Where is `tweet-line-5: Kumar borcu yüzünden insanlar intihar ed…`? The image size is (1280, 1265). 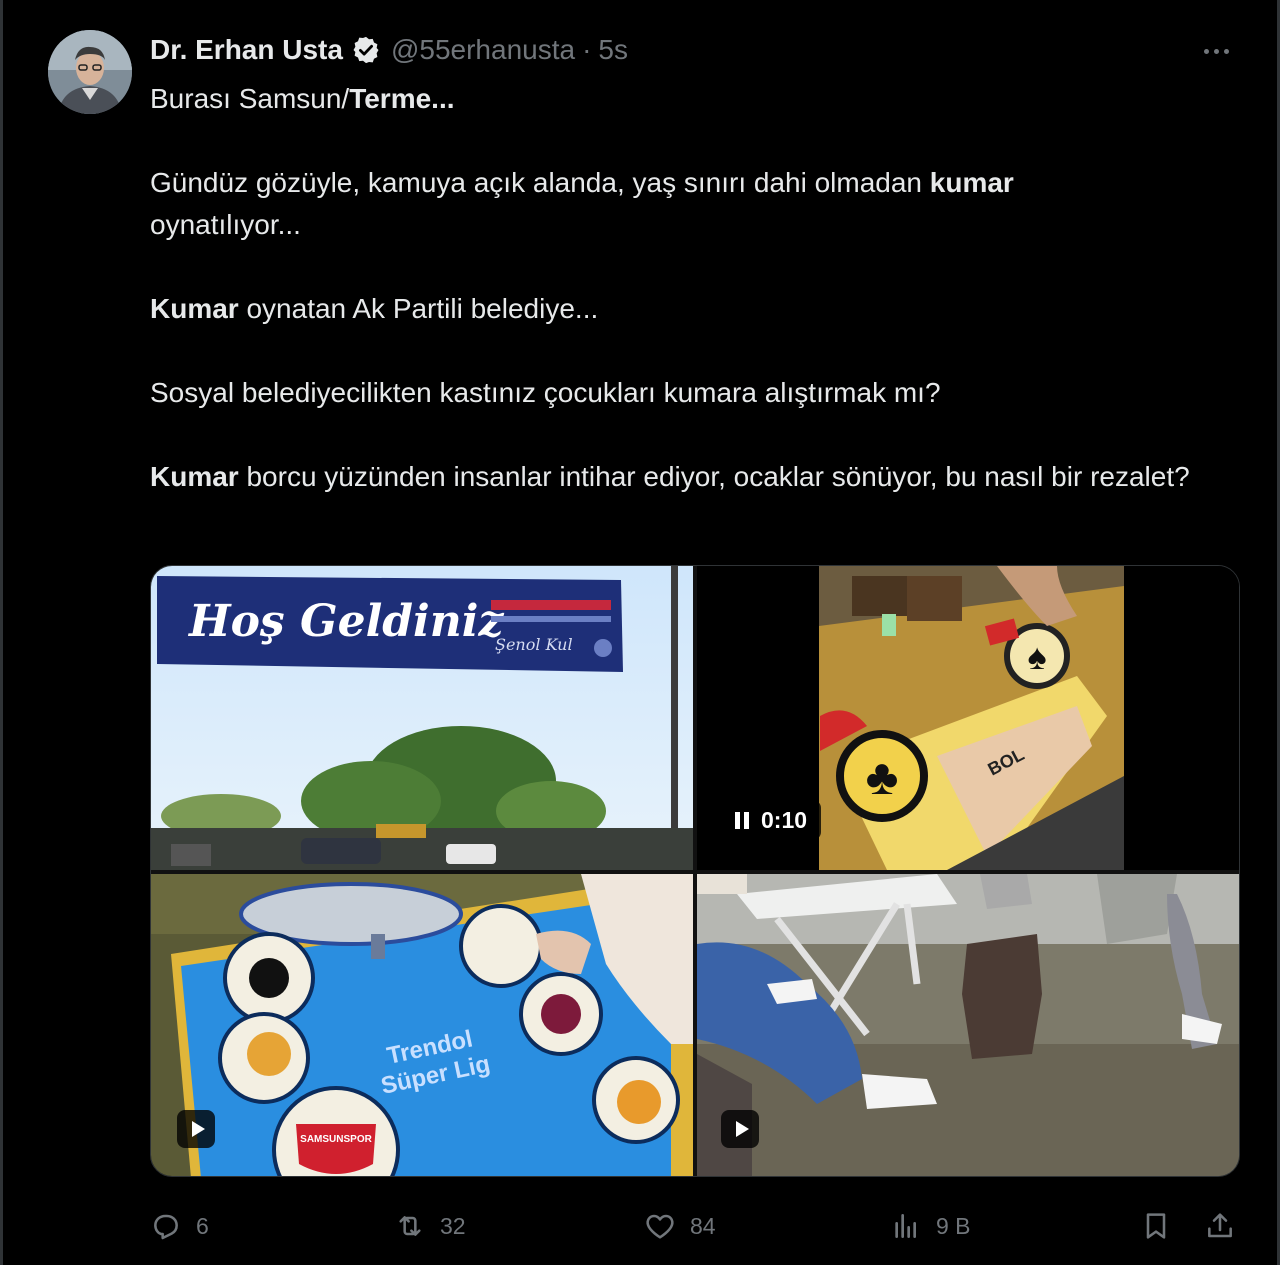
tweet-line-5: Kumar borcu yüzünden insanlar intihar ed… is located at coordinates (695, 477).